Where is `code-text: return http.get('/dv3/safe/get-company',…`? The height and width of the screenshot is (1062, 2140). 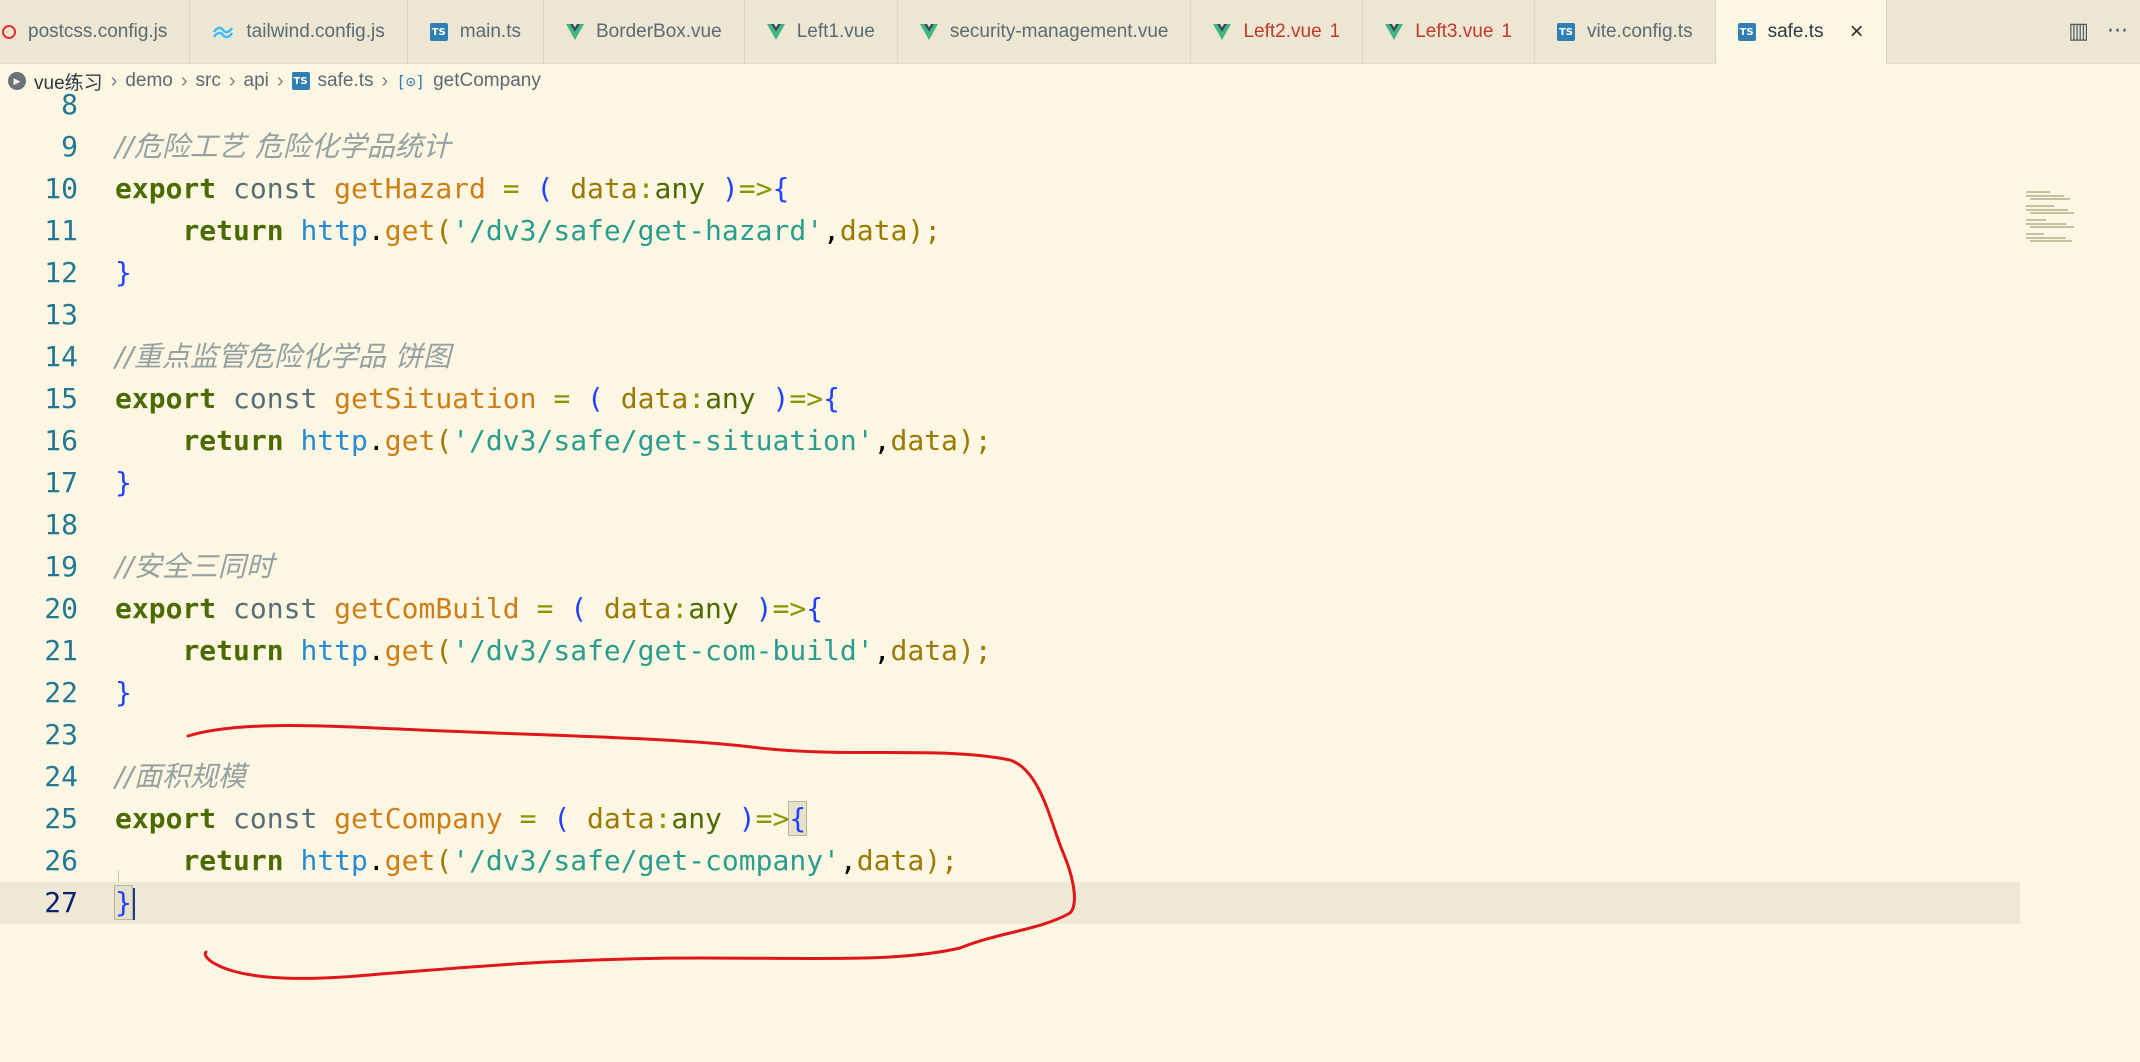 code-text: return http.get('/dv3/safe/get-company',… is located at coordinates (536, 861).